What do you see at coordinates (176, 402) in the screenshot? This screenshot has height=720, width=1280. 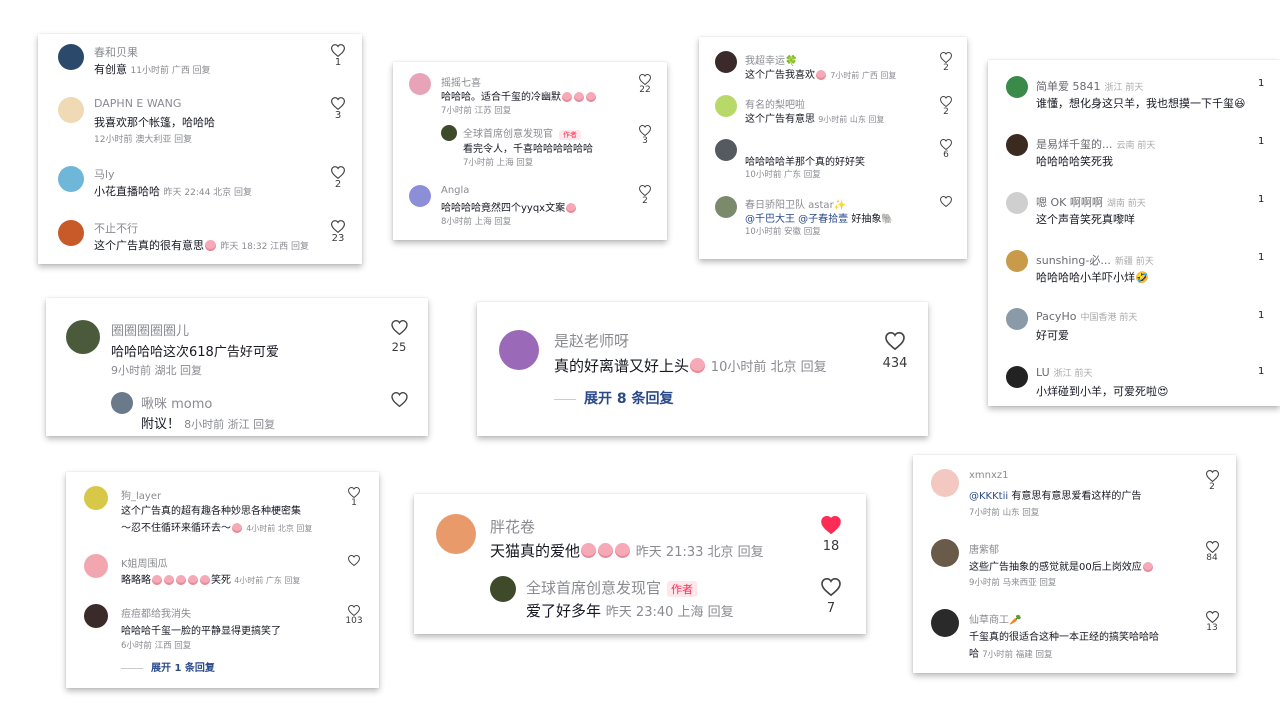 I see `username: 啾咪 momo` at bounding box center [176, 402].